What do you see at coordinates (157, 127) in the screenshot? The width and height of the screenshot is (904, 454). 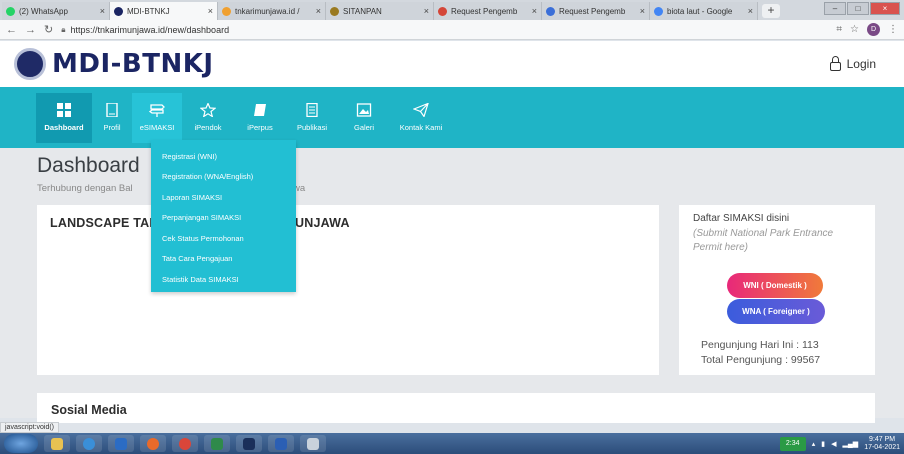 I see `nav-label: eSIMAKSI` at bounding box center [157, 127].